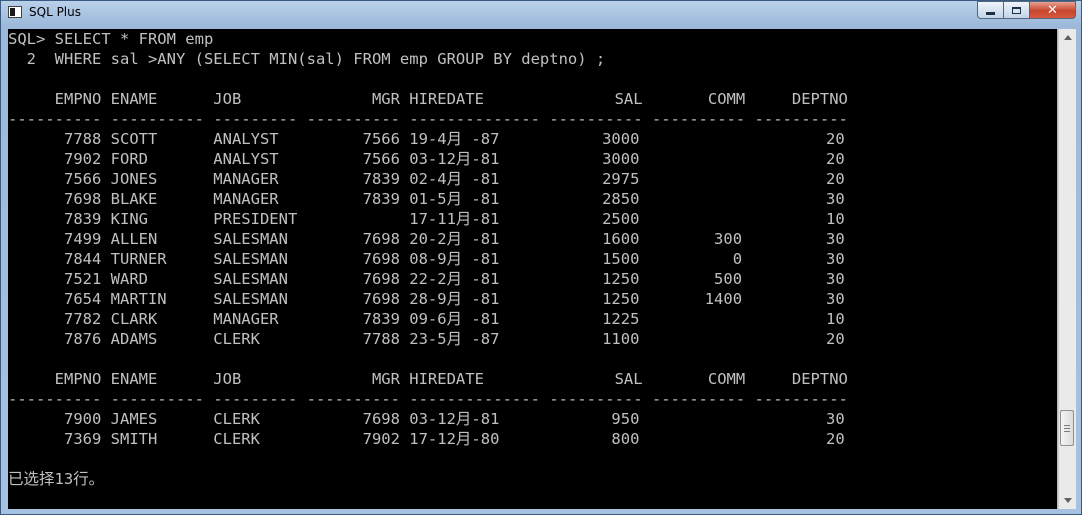 This screenshot has width=1082, height=515. Describe the element at coordinates (428, 479) in the screenshot. I see `console-line: 已选择13行。` at that location.